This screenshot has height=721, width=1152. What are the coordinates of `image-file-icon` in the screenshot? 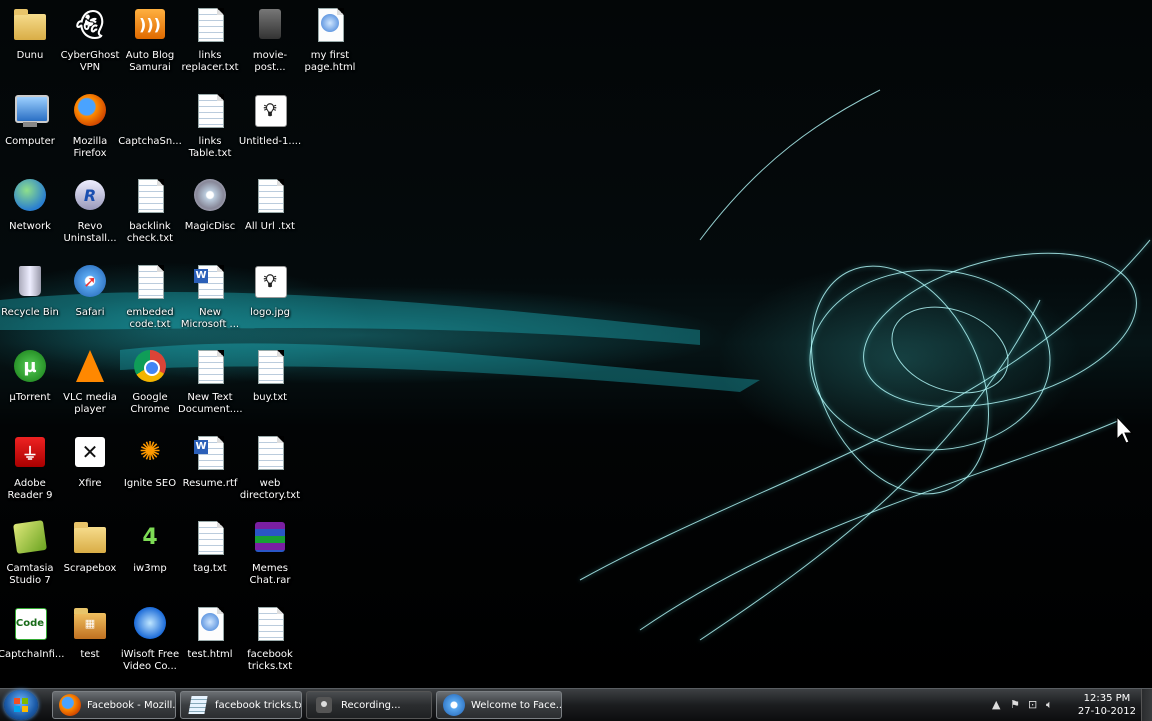 It's located at (270, 26).